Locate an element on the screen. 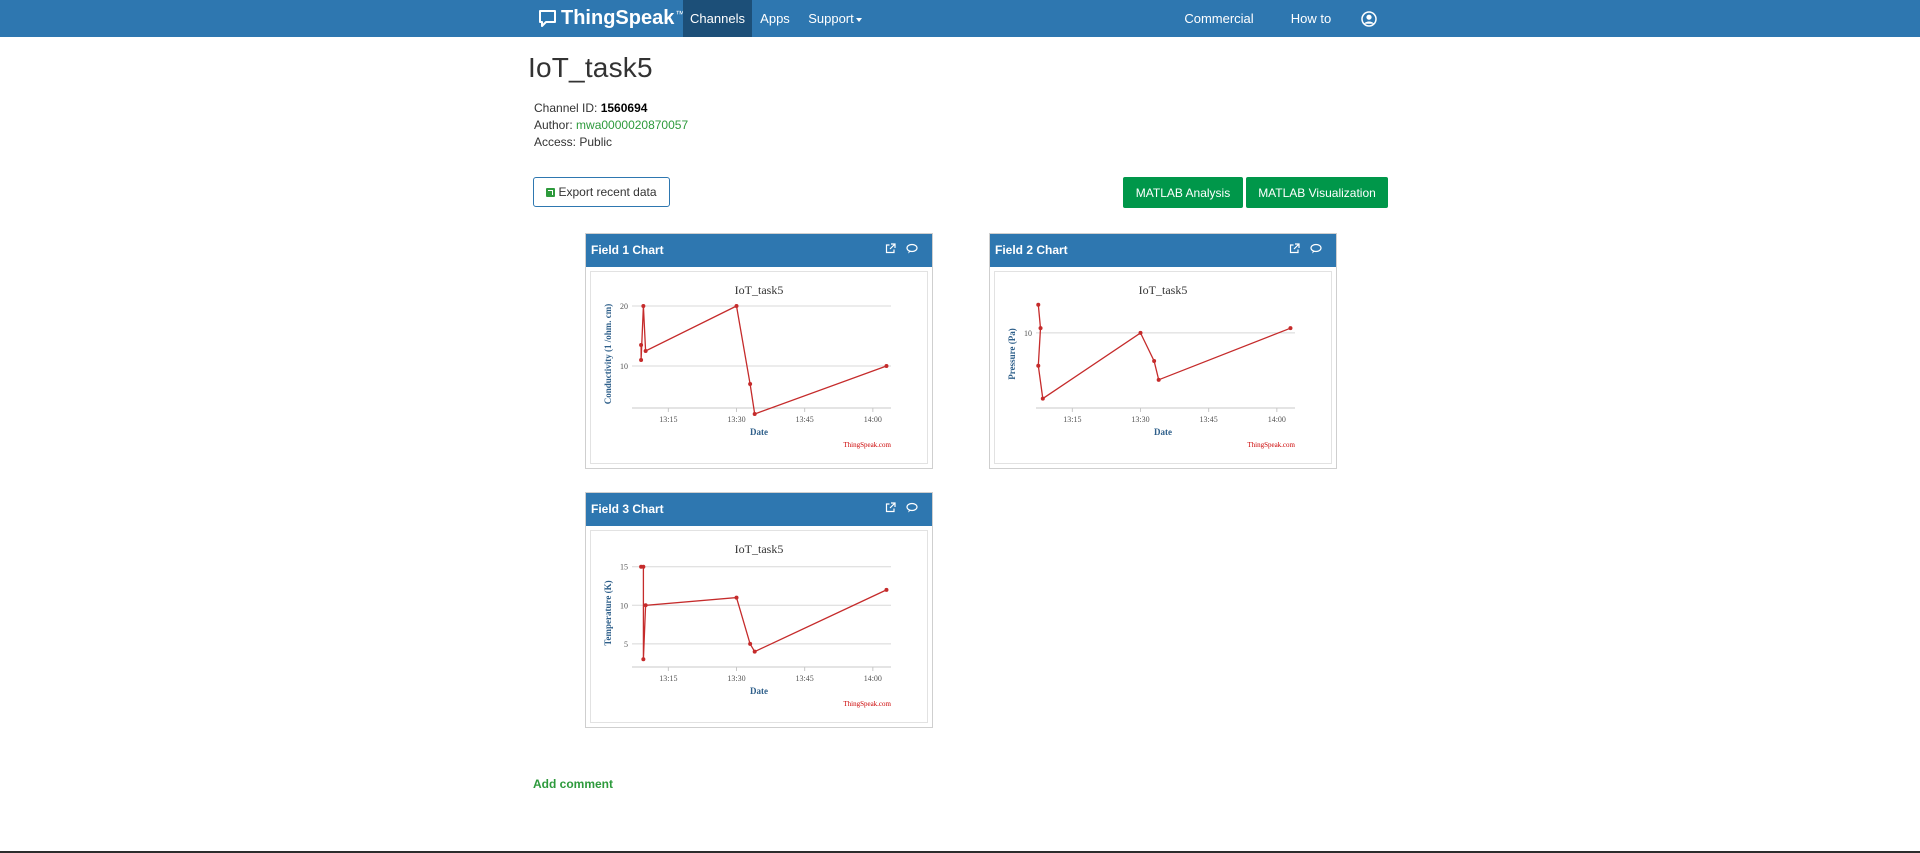 The image size is (1920, 853). nav-how-to-buy: How to Buy is located at coordinates (1311, 31).